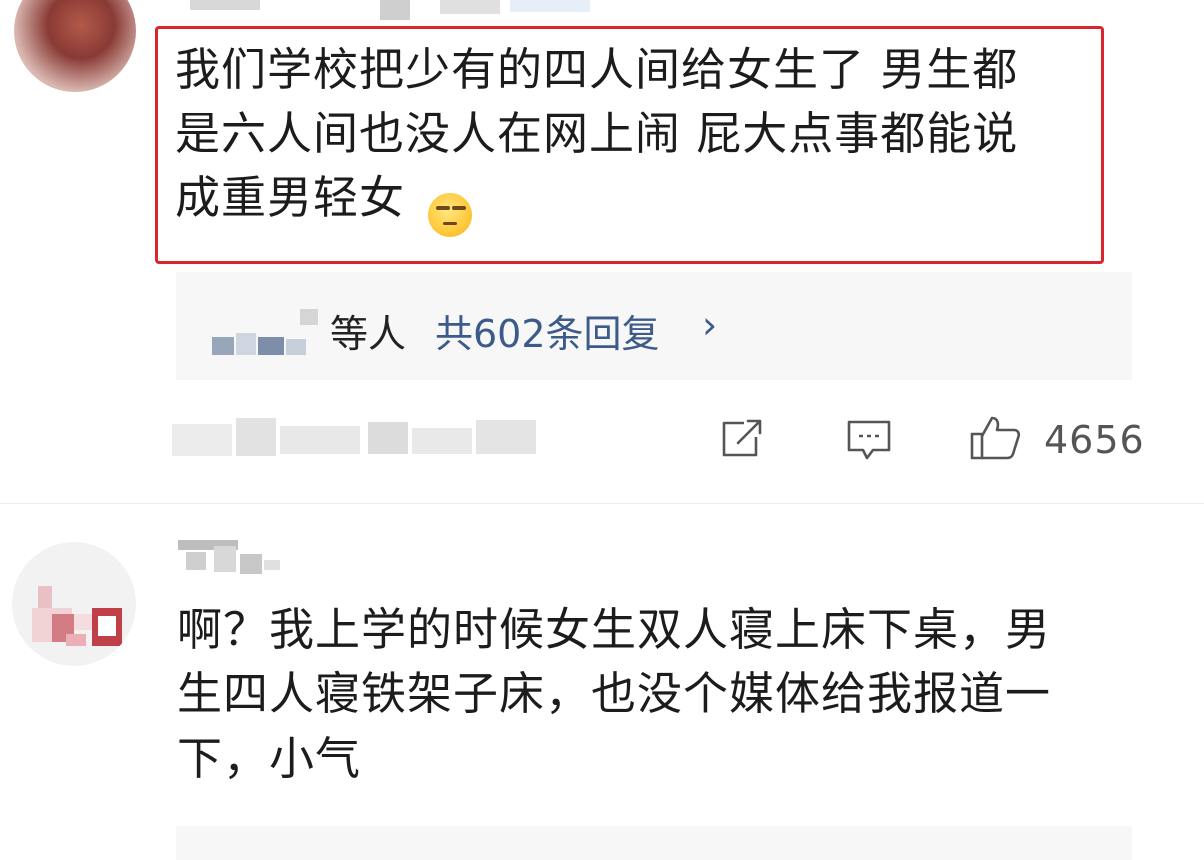 This screenshot has height=860, width=1204. I want to click on comment-text-line: 下，小气, so click(269, 758).